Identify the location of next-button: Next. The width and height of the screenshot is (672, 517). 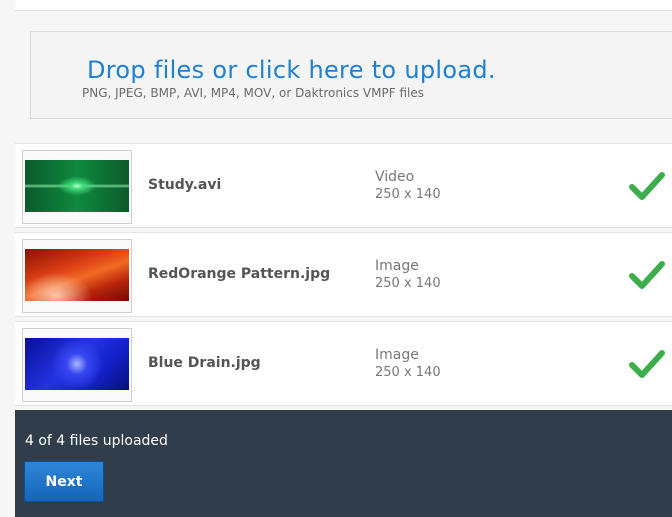
(64, 481).